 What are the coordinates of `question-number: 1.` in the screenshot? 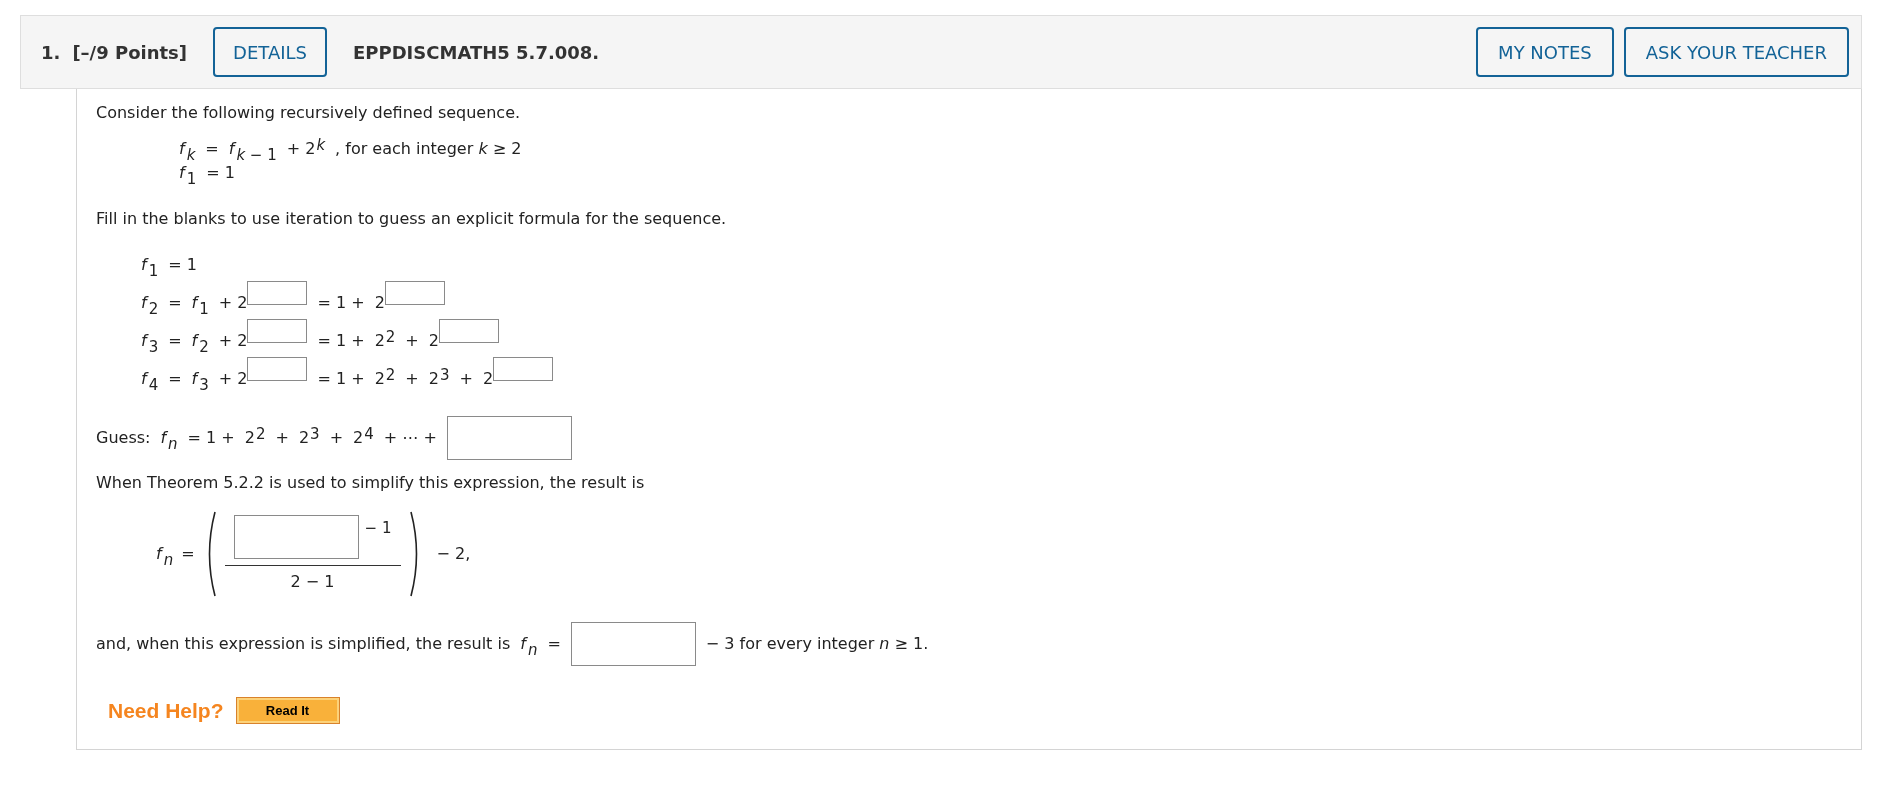 It's located at (51, 52).